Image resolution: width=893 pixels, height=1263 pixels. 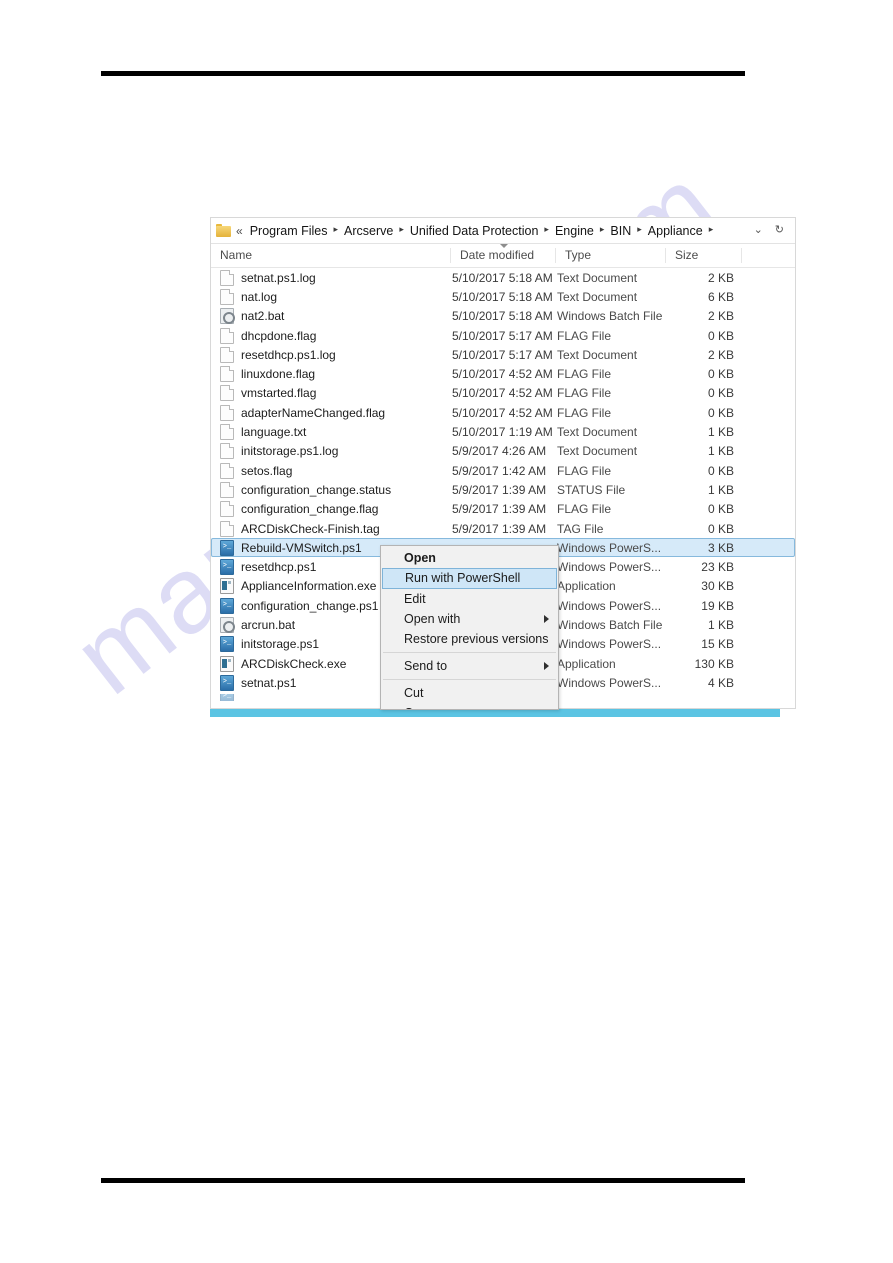 What do you see at coordinates (469, 666) in the screenshot?
I see `context-menu-item: Send to` at bounding box center [469, 666].